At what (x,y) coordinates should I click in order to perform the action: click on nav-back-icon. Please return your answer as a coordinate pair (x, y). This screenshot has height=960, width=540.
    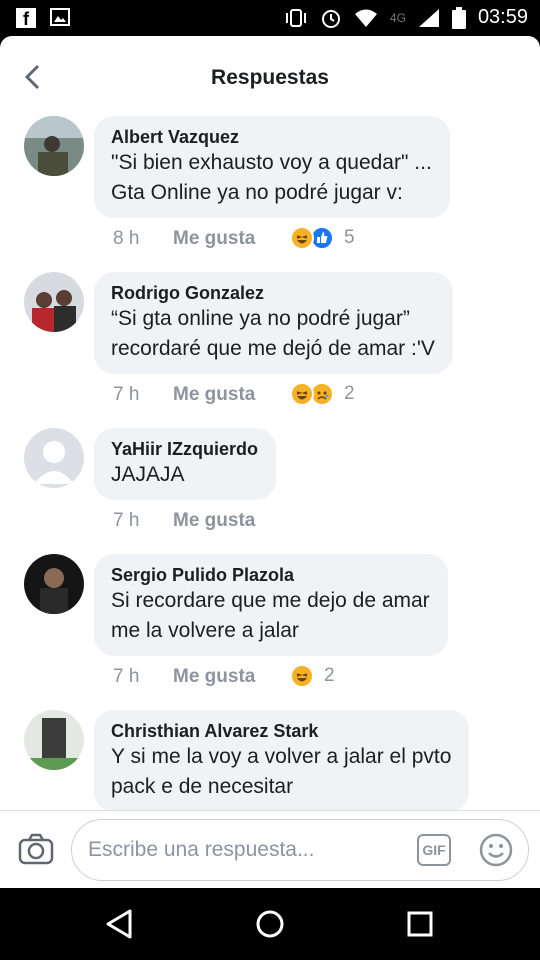
    Looking at the image, I should click on (120, 924).